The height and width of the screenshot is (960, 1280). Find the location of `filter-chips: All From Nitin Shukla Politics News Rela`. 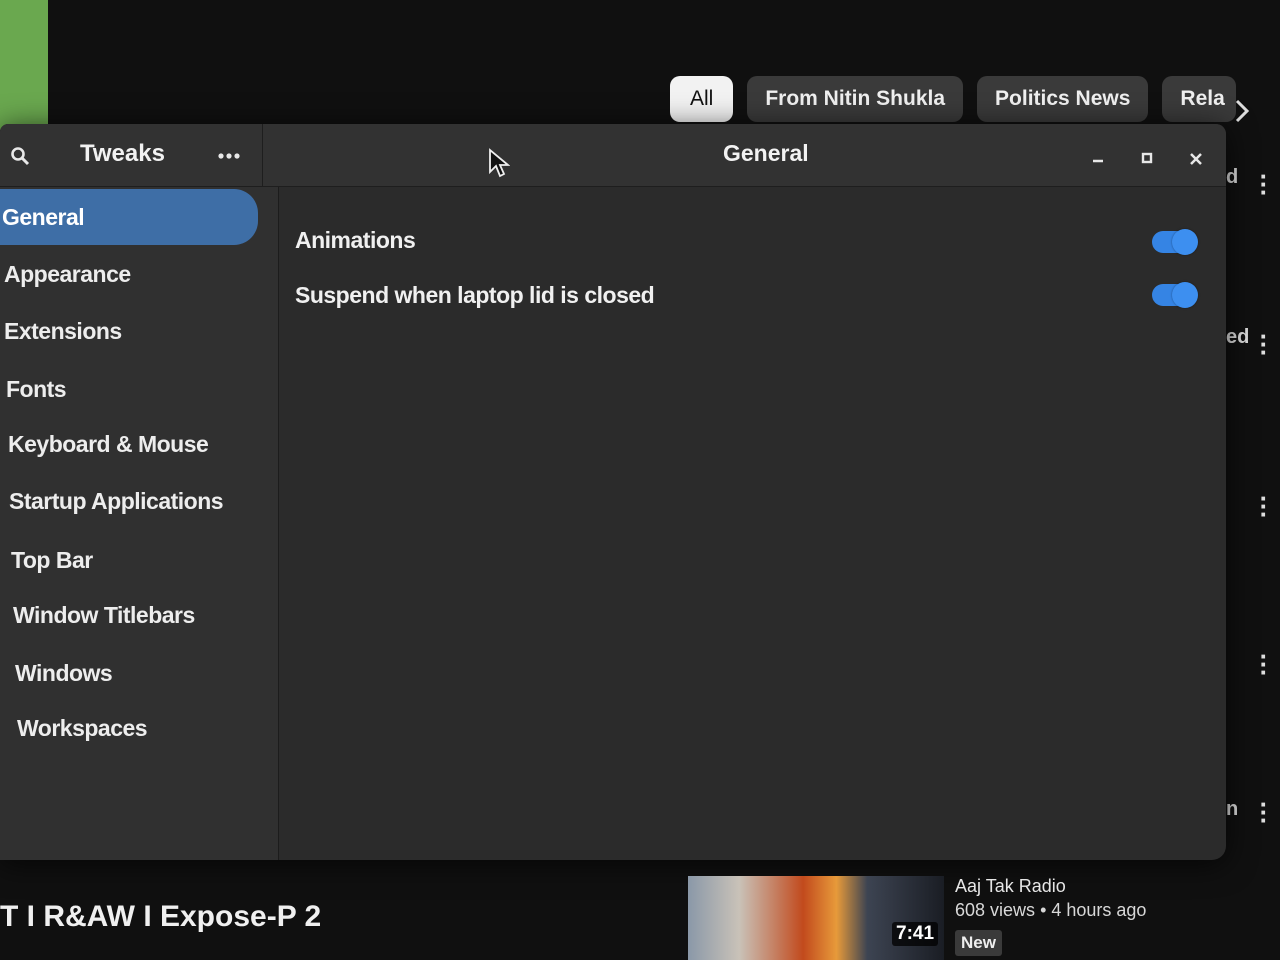

filter-chips: All From Nitin Shukla Politics News Rela is located at coordinates (953, 99).